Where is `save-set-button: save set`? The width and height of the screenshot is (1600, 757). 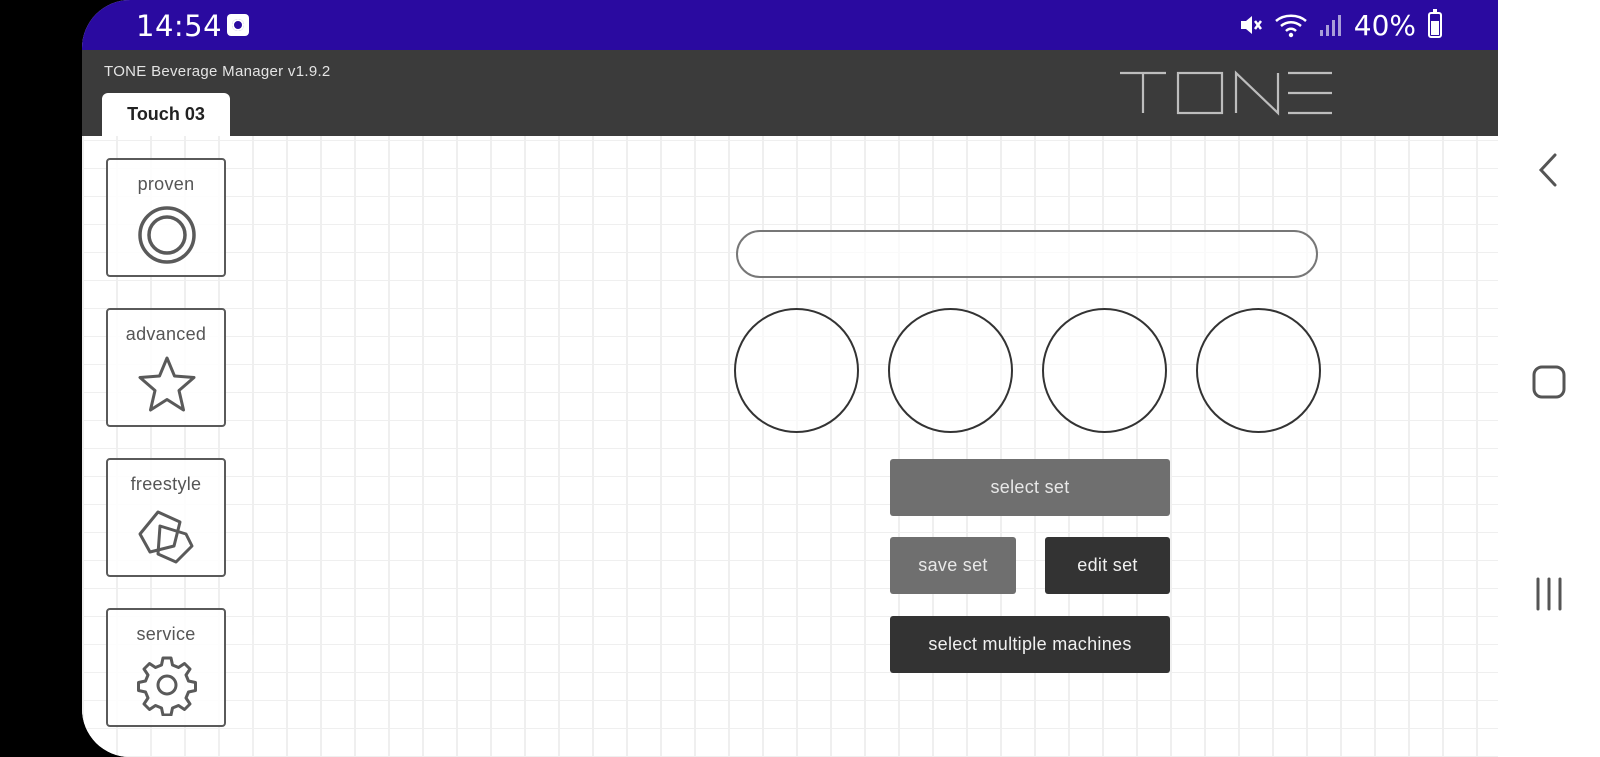
save-set-button: save set is located at coordinates (953, 565).